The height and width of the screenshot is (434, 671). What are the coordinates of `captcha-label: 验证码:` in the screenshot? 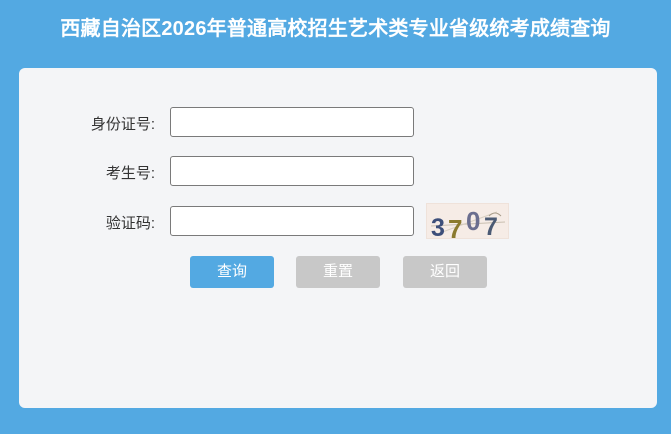 It's located at (130, 223).